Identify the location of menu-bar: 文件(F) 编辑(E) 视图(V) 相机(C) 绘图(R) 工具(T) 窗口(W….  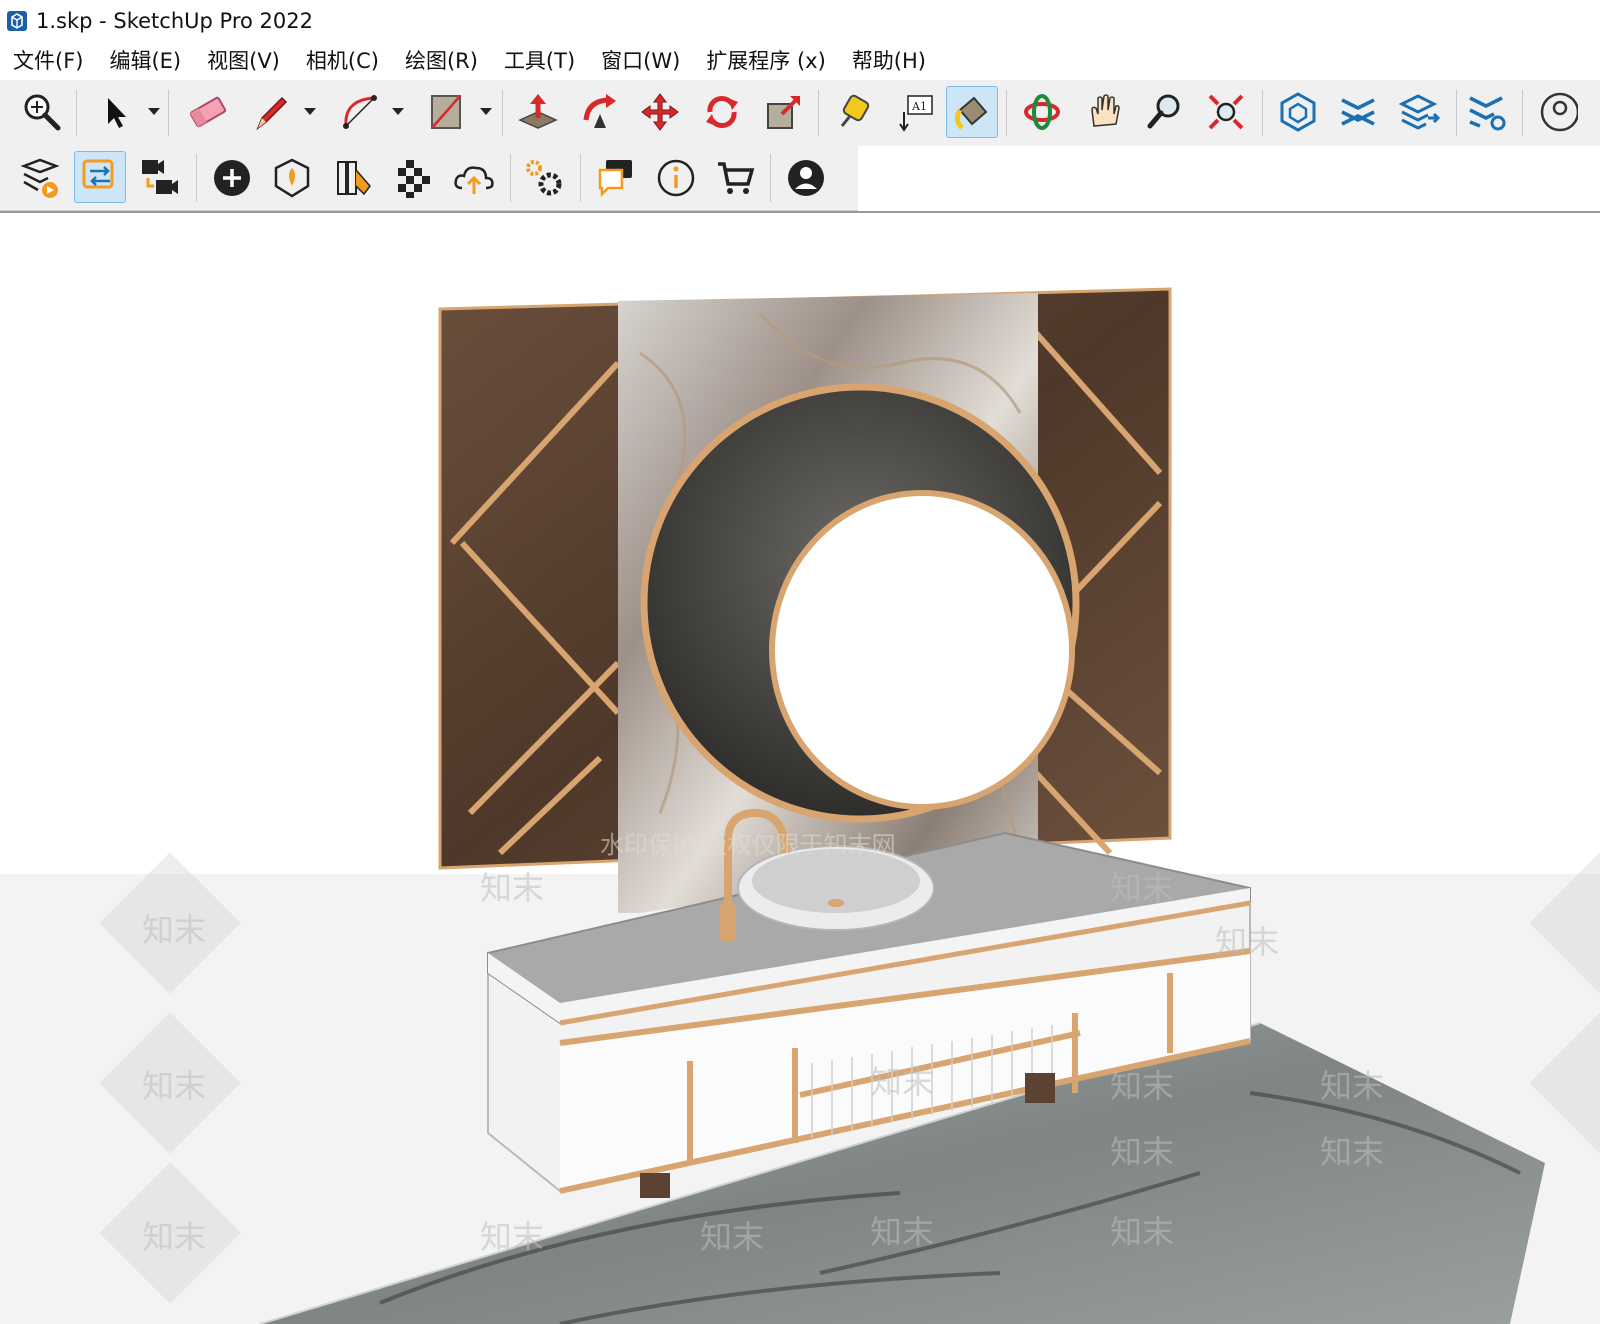
(800, 61).